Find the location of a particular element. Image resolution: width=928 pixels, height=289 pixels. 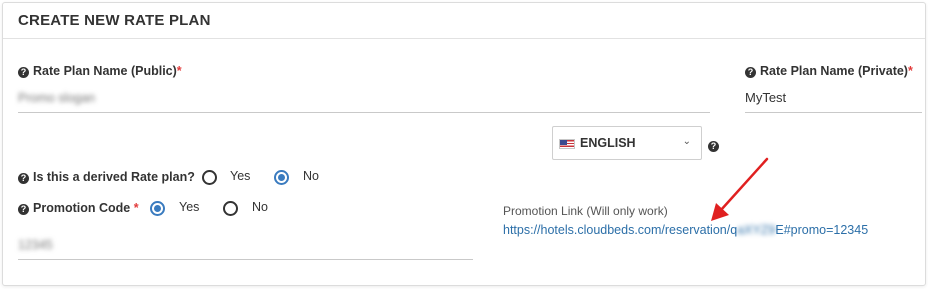

derived-no-radio is located at coordinates (281, 177).